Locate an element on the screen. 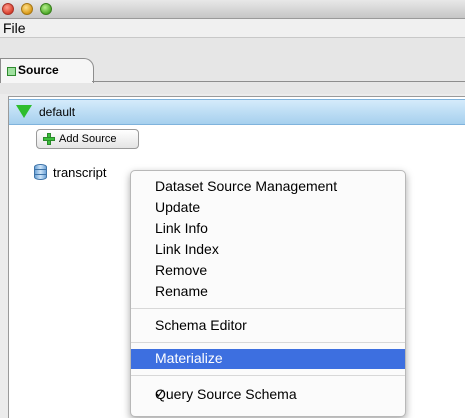 This screenshot has width=465, height=418. tree-node-default-label: default is located at coordinates (57, 112).